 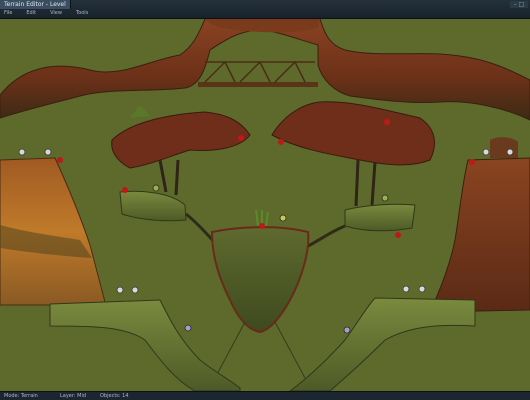 What do you see at coordinates (21, 396) in the screenshot?
I see `status-mode: Mode: Terrain` at bounding box center [21, 396].